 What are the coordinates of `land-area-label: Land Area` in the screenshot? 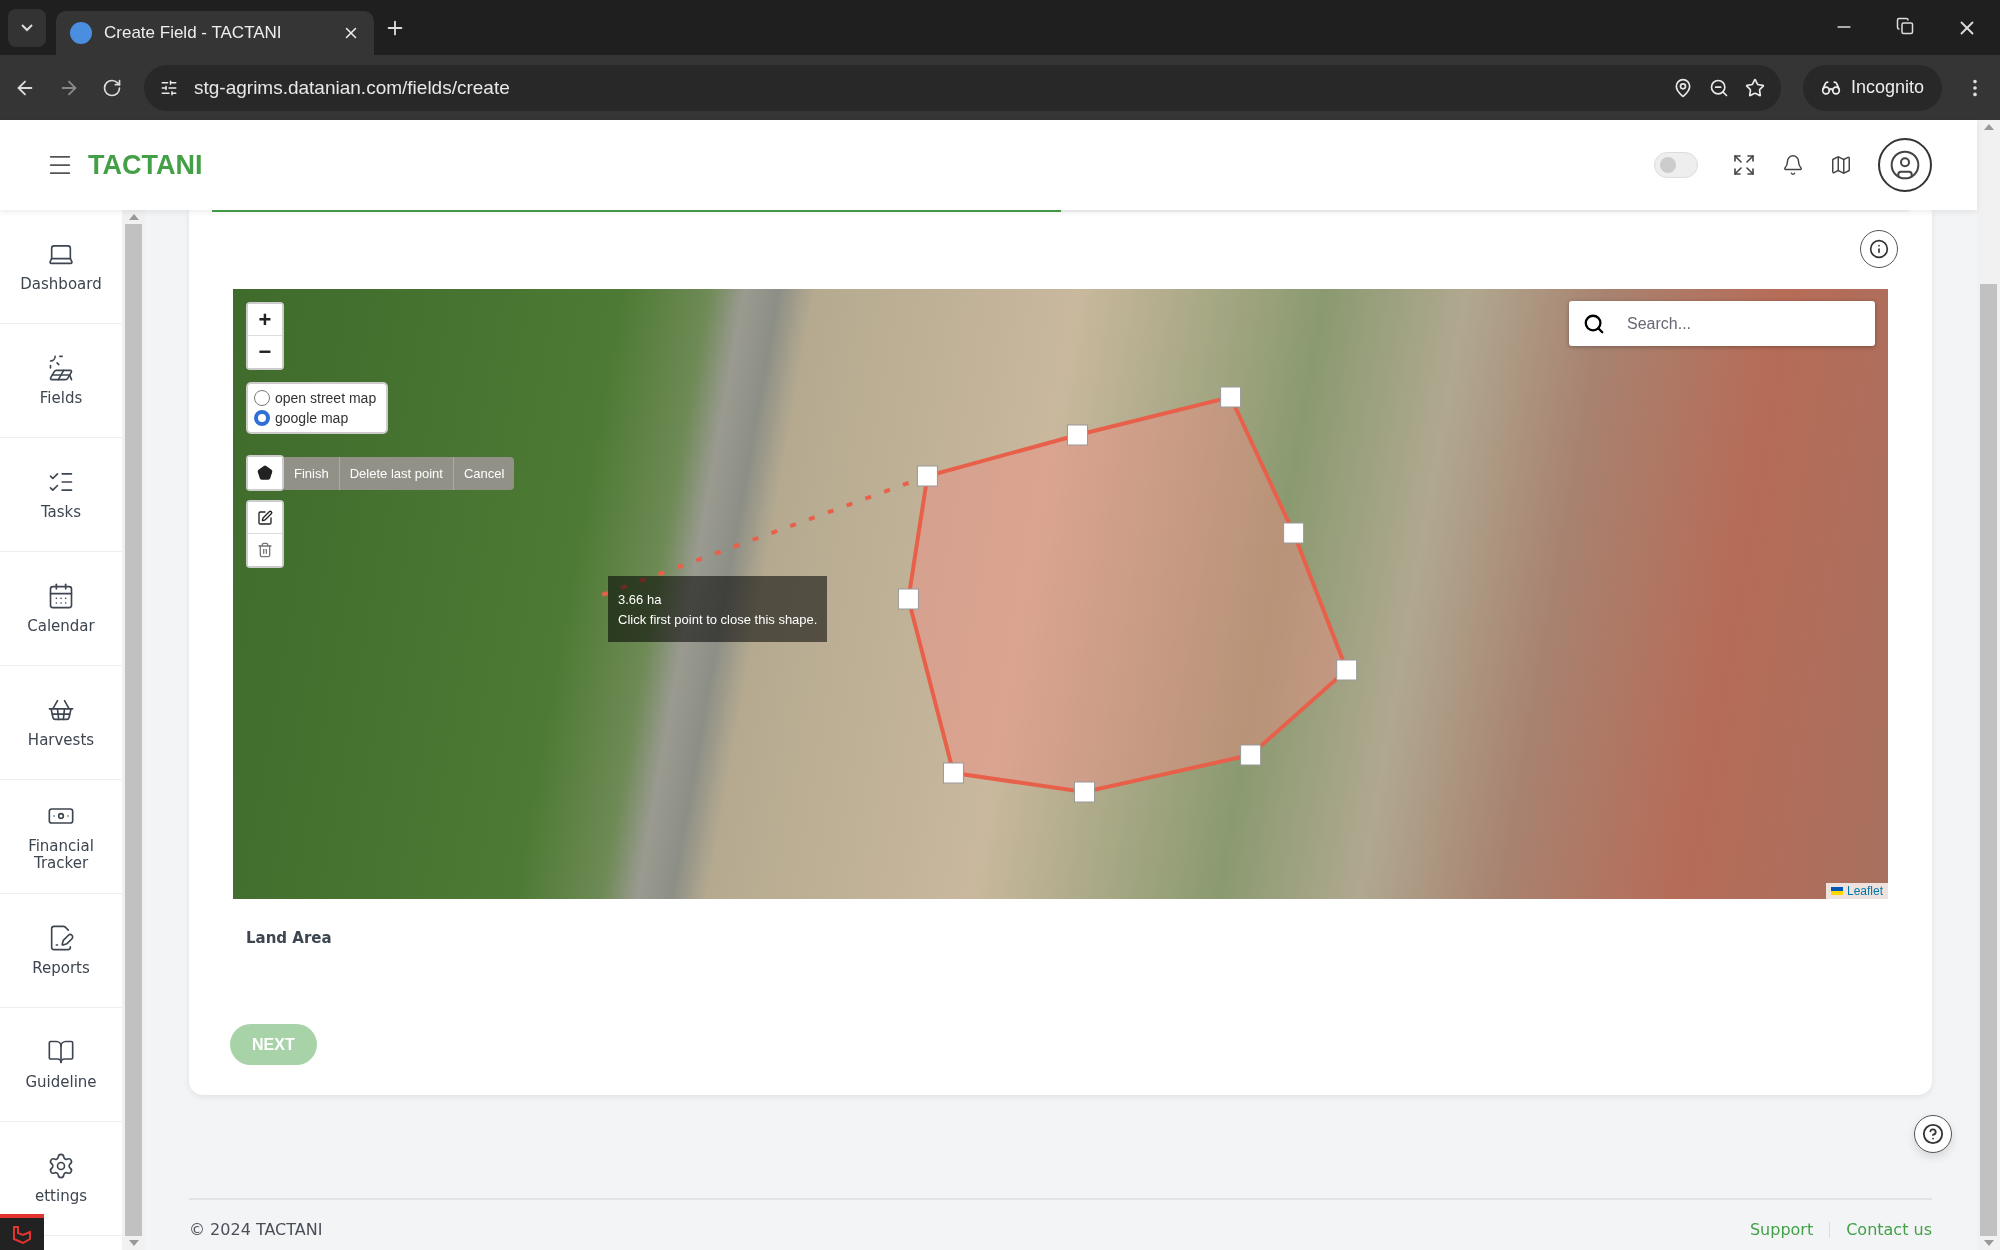 It's located at (289, 938).